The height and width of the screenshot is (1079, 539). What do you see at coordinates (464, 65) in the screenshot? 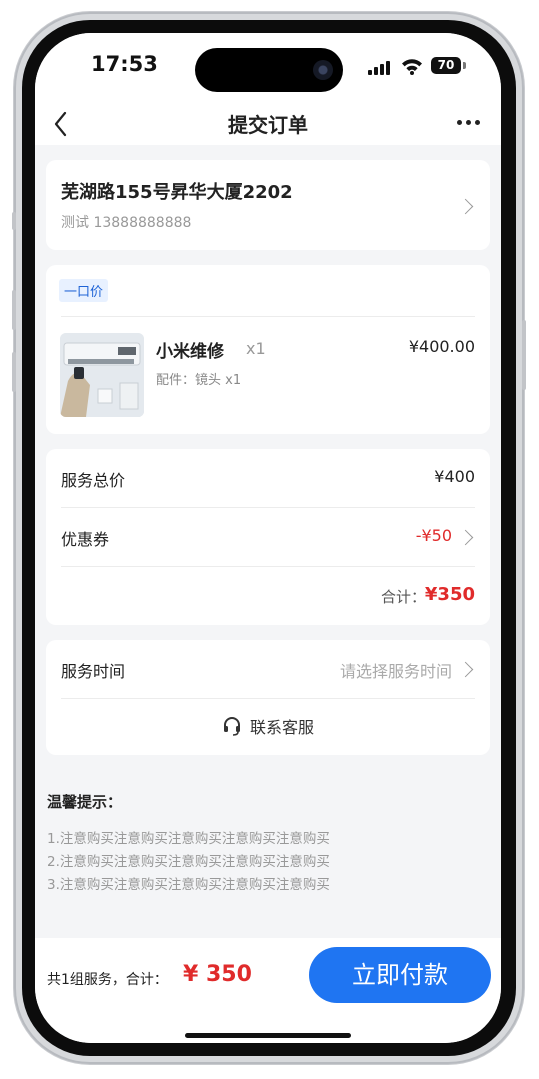
I see `battery-tip` at bounding box center [464, 65].